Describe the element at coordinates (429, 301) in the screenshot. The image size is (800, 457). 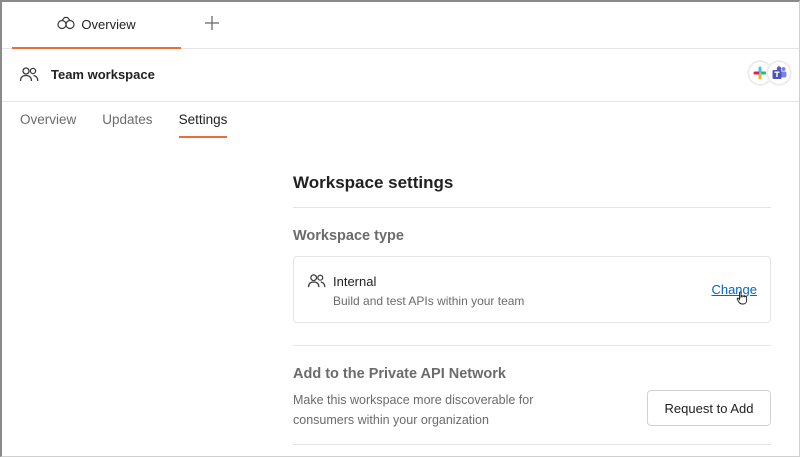
I see `workspace-type-description: Build and test APIs within your team` at that location.